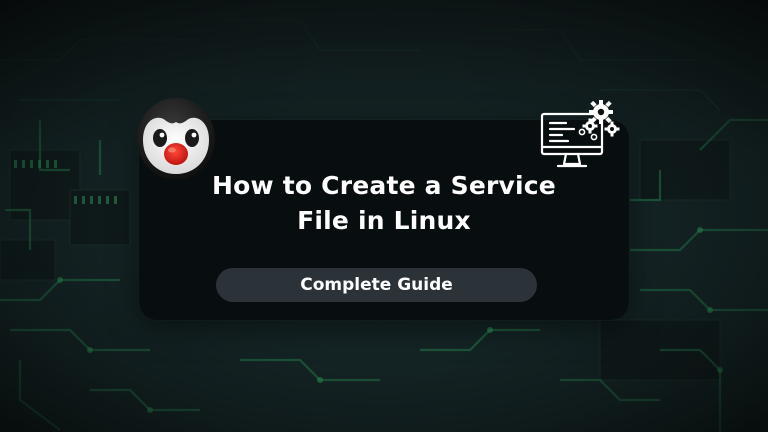 Image resolution: width=768 pixels, height=432 pixels. Describe the element at coordinates (376, 285) in the screenshot. I see `complete-guide-badge: Complete Guide` at that location.